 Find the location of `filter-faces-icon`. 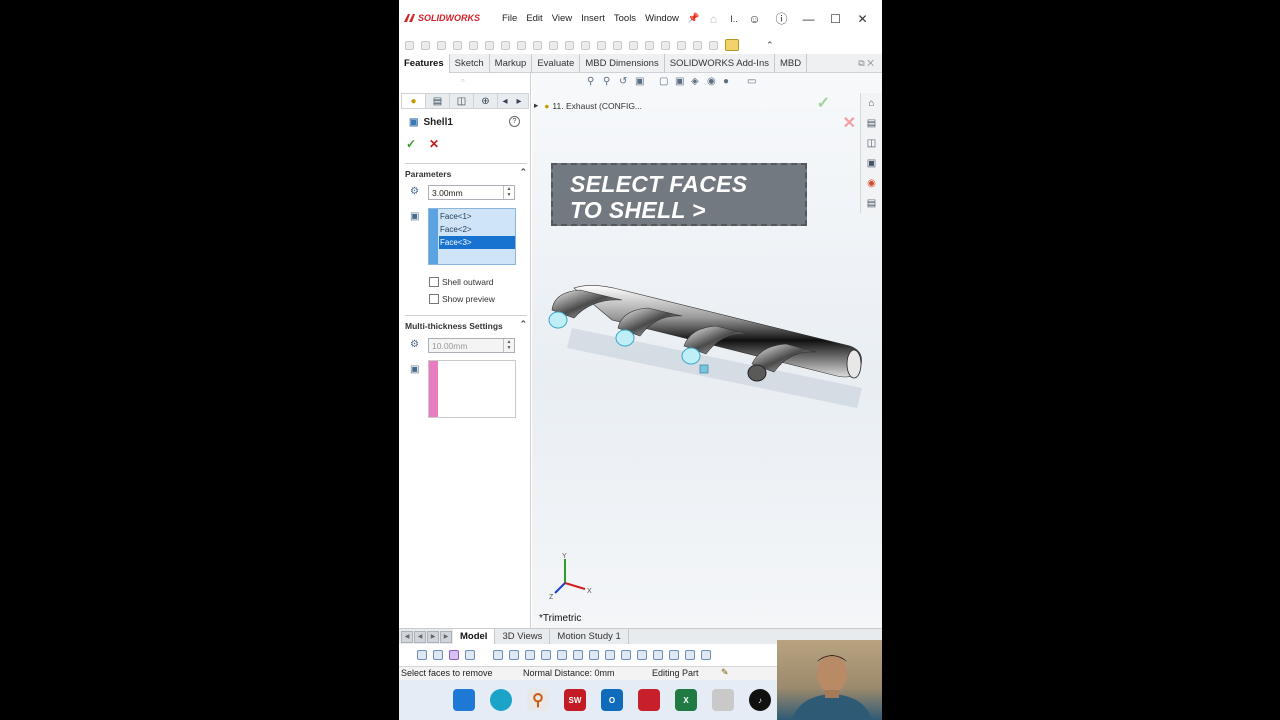

filter-faces-icon is located at coordinates (438, 655).